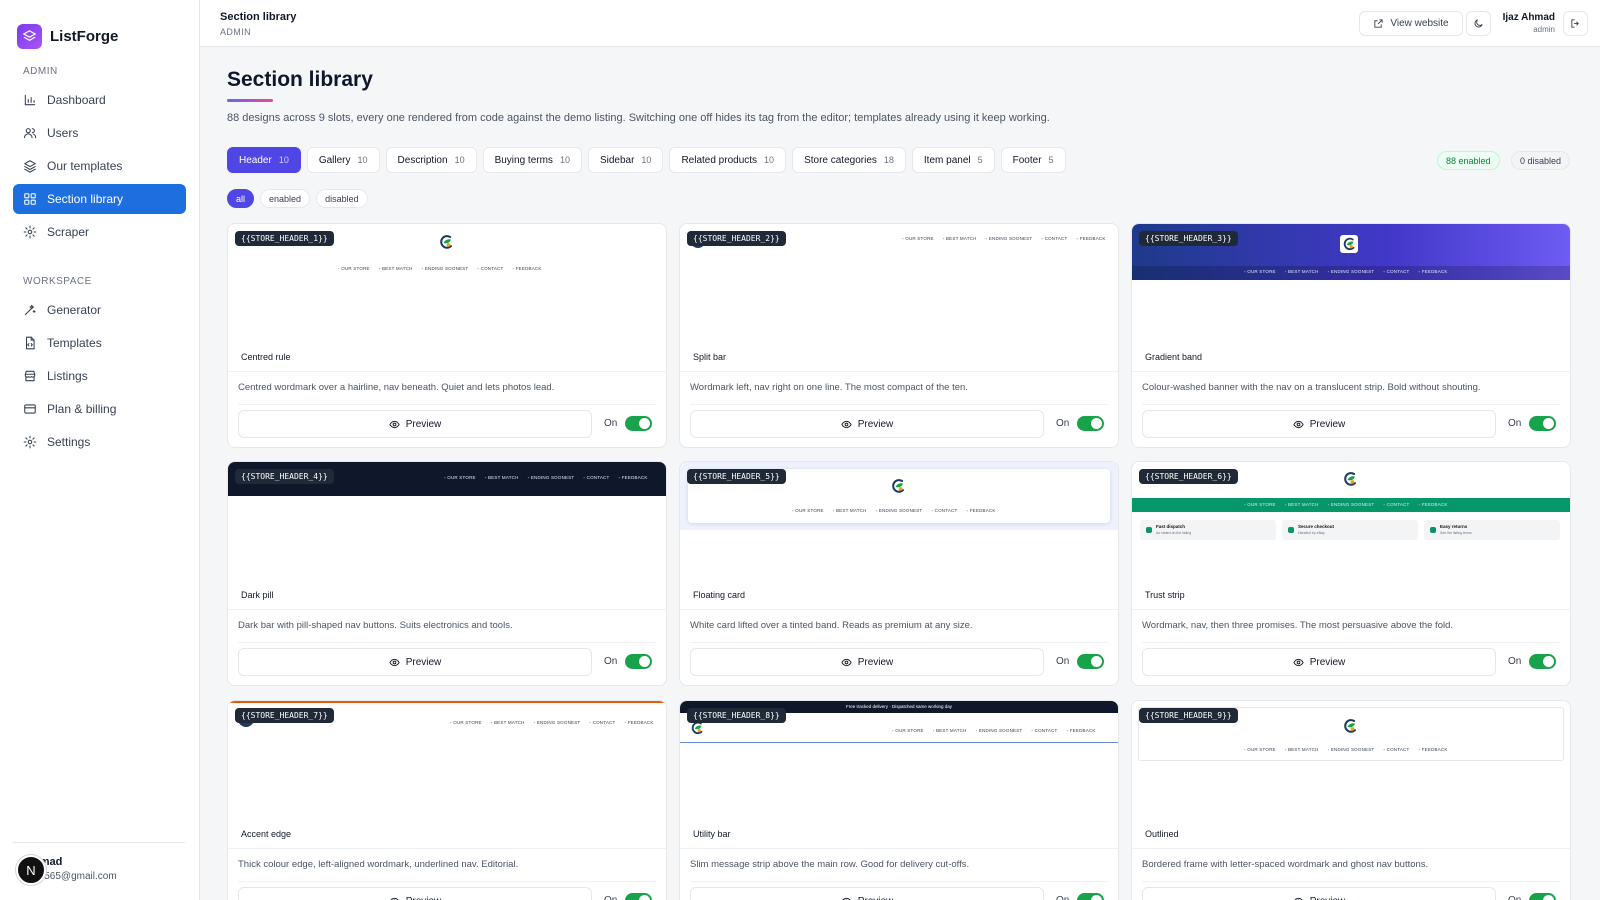 This screenshot has height=900, width=1600. What do you see at coordinates (431, 160) in the screenshot?
I see `tab-description: Description 10` at bounding box center [431, 160].